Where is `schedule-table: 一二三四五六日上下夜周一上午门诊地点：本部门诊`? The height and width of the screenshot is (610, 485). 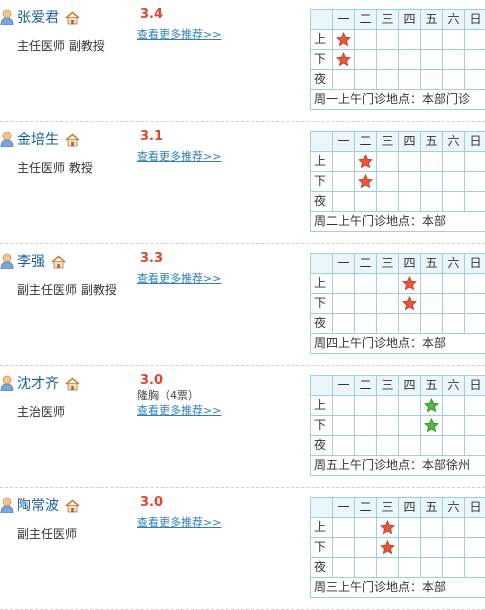 schedule-table: 一二三四五六日上下夜周一上午门诊地点：本部门诊 is located at coordinates (397, 59).